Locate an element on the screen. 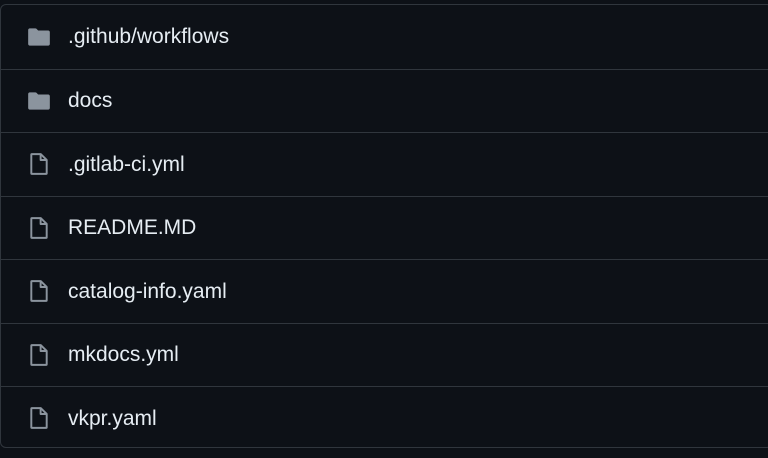  file-name: .gitlab-ci.yml is located at coordinates (126, 164).